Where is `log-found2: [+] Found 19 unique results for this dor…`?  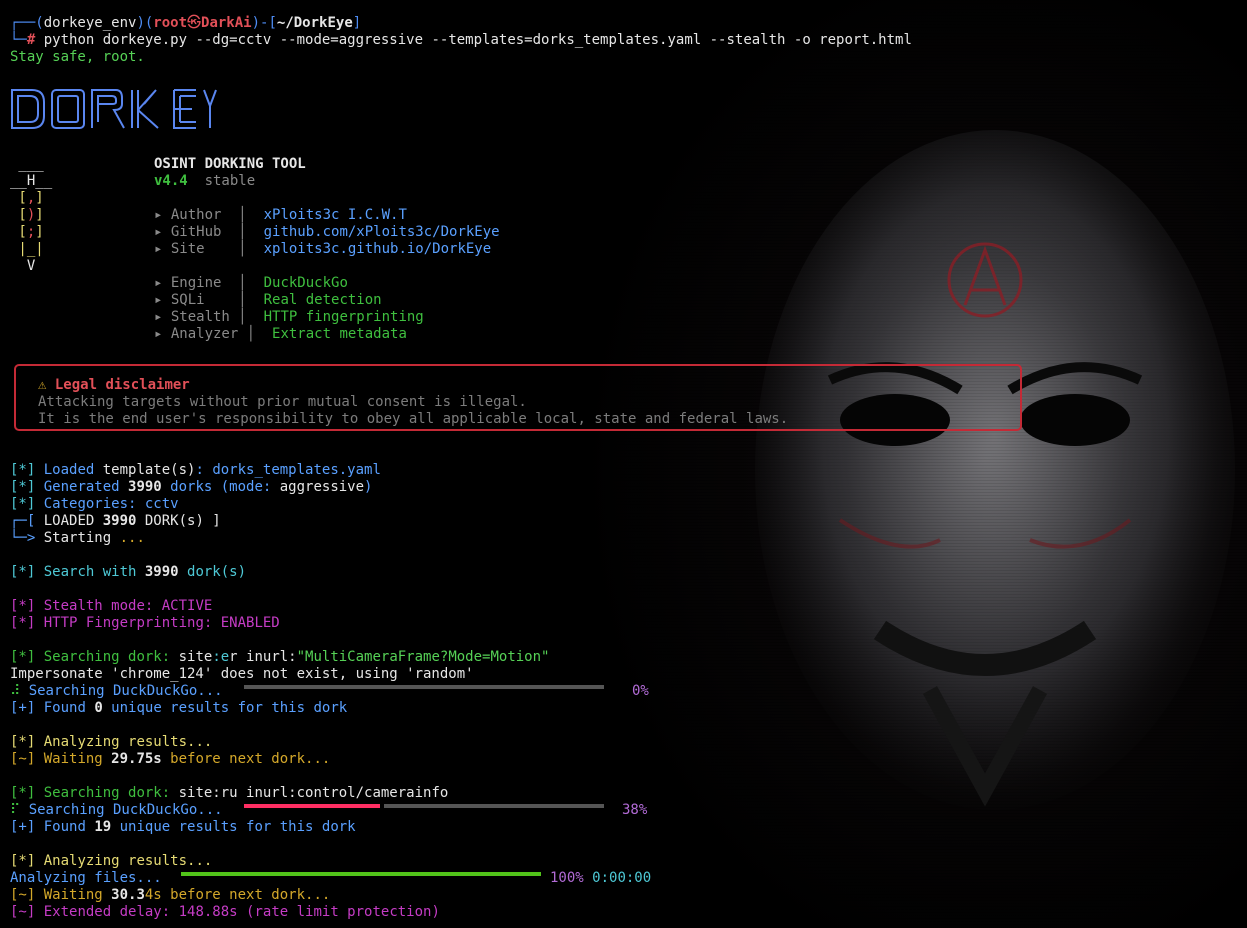 log-found2: [+] Found 19 unique results for this dor… is located at coordinates (183, 827).